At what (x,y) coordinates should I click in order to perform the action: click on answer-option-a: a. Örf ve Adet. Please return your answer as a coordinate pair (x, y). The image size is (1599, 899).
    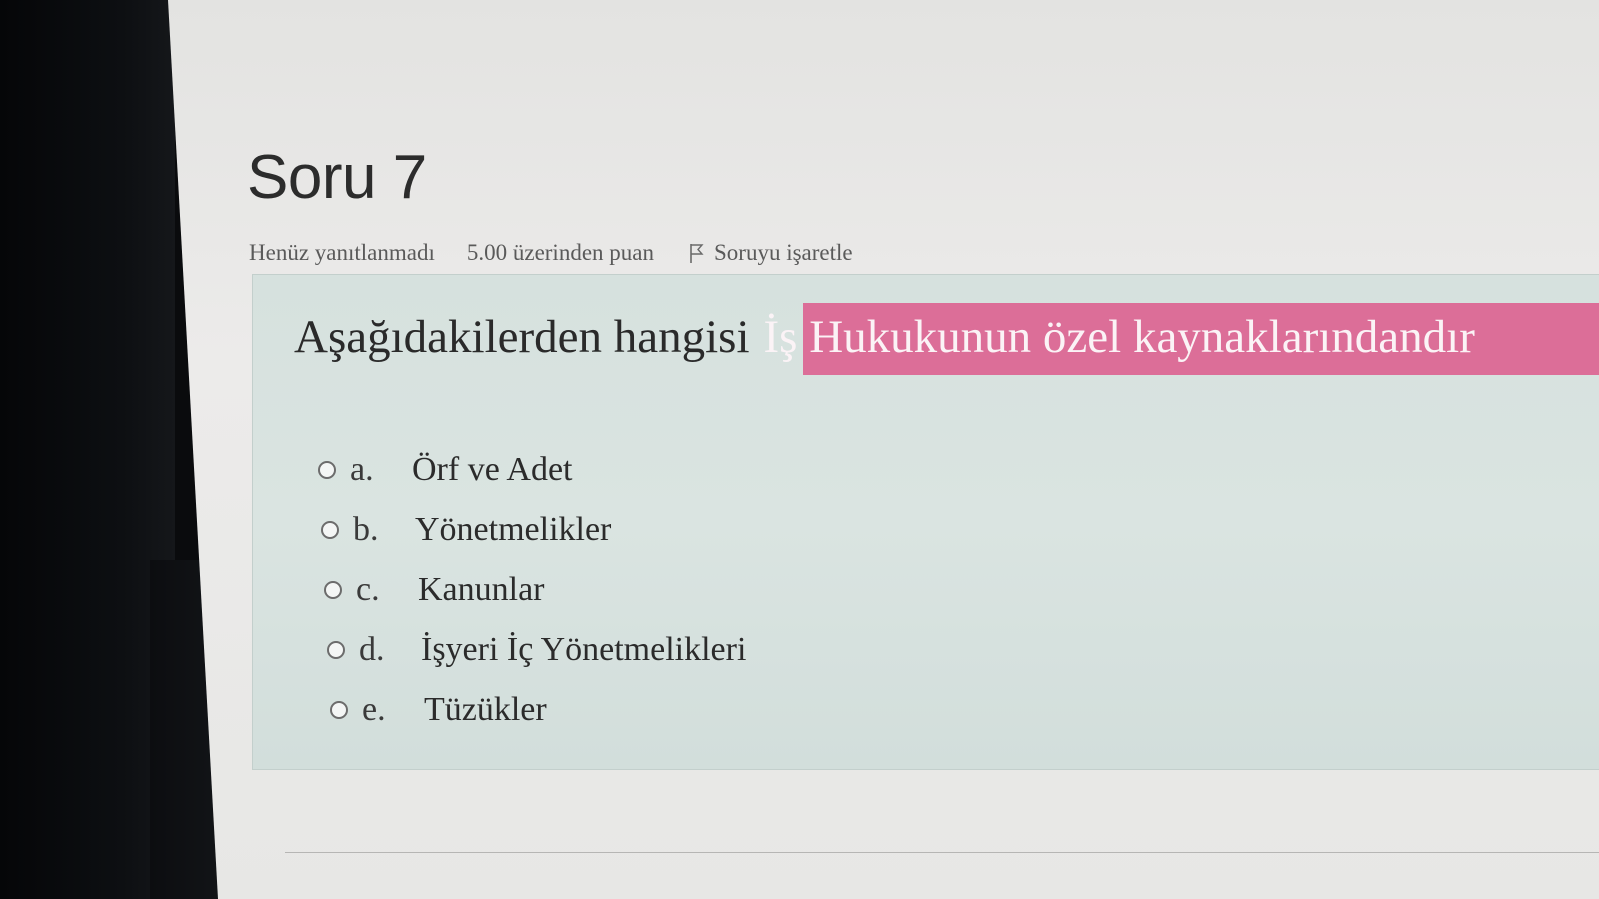
    Looking at the image, I should click on (532, 470).